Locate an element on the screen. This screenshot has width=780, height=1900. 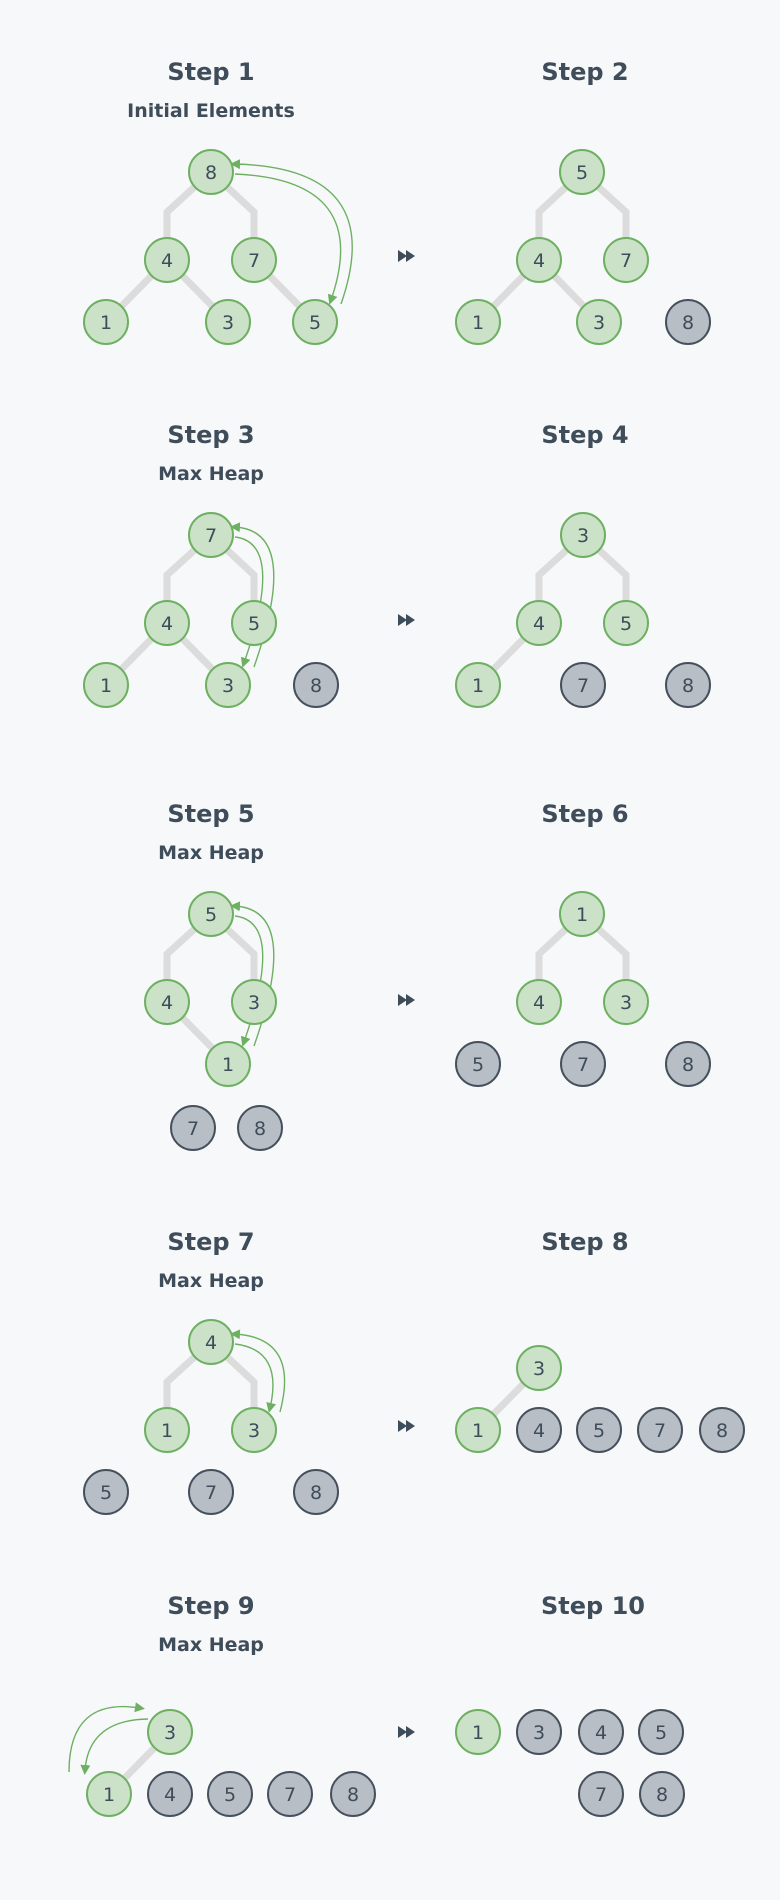
step-8: Step 8 is located at coordinates (584, 1242).